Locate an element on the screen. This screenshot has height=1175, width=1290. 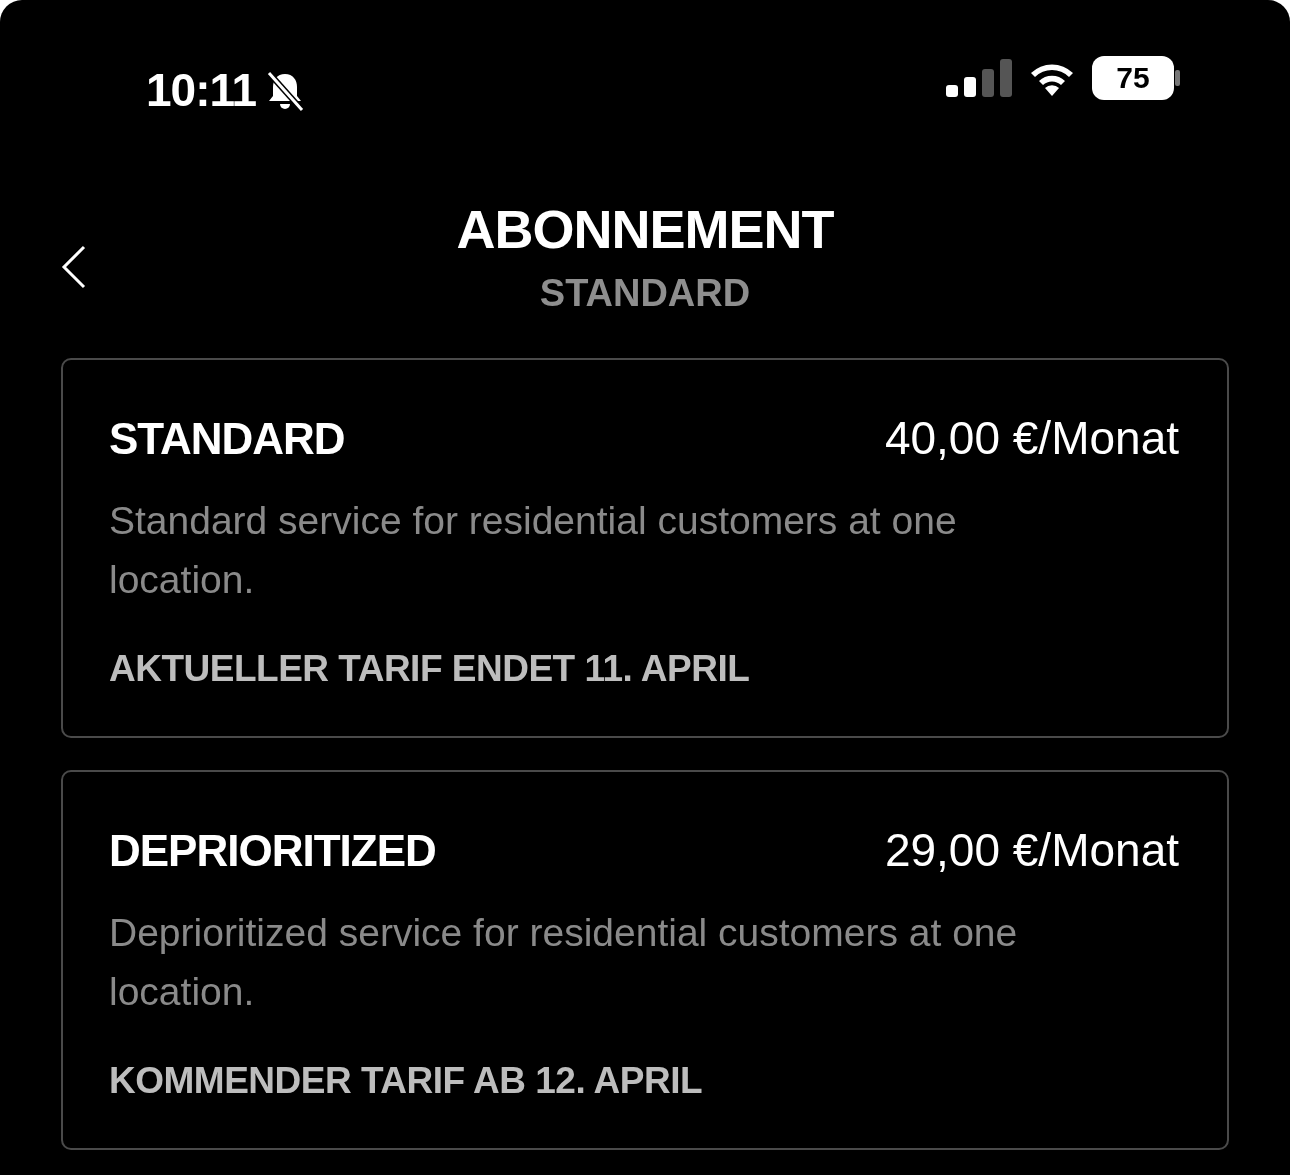
plan-name: STANDARD is located at coordinates (227, 438).